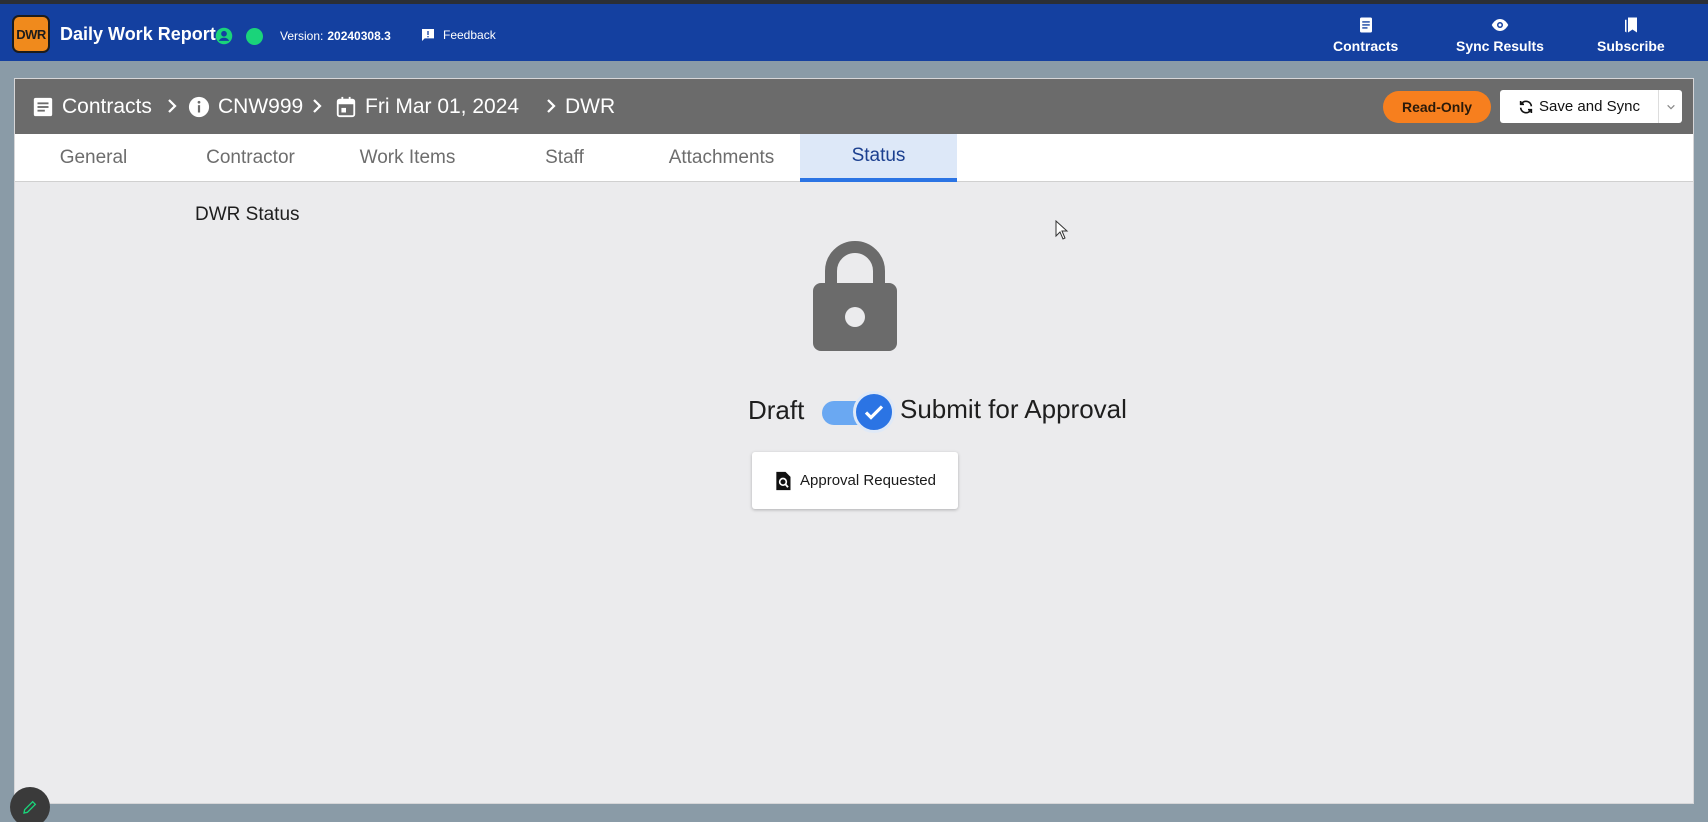  I want to click on approval-requested-label: Approval Requested, so click(868, 480).